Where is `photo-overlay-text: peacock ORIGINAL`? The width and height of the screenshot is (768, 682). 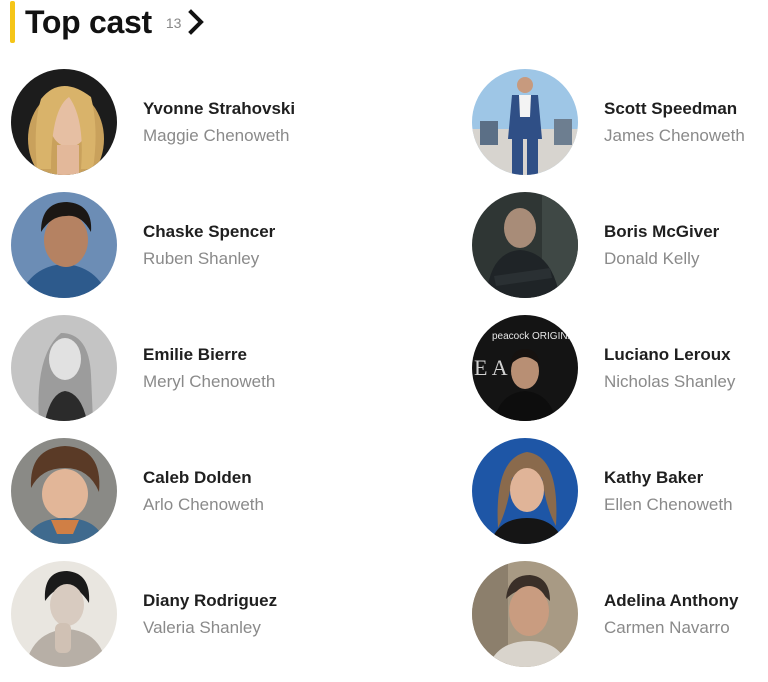 photo-overlay-text: peacock ORIGINAL is located at coordinates (535, 336).